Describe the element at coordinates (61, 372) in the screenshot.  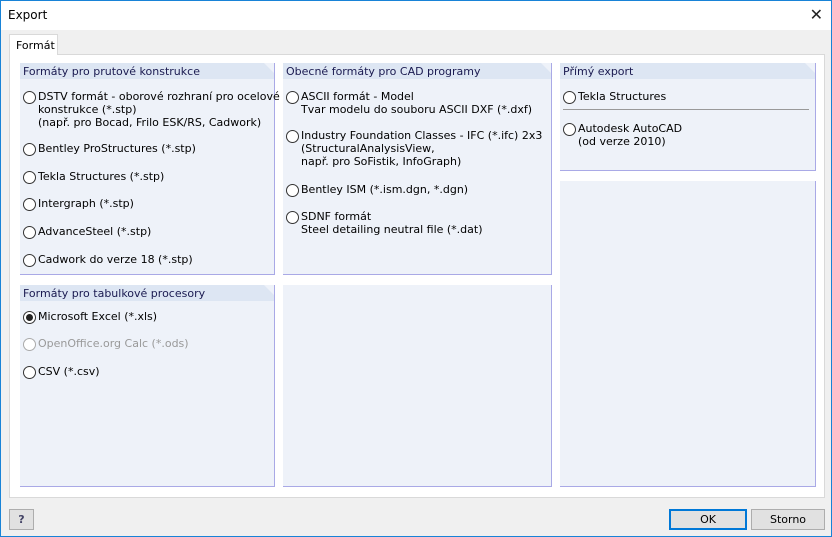
I see `radio-csv: CSV (*.csv)` at that location.